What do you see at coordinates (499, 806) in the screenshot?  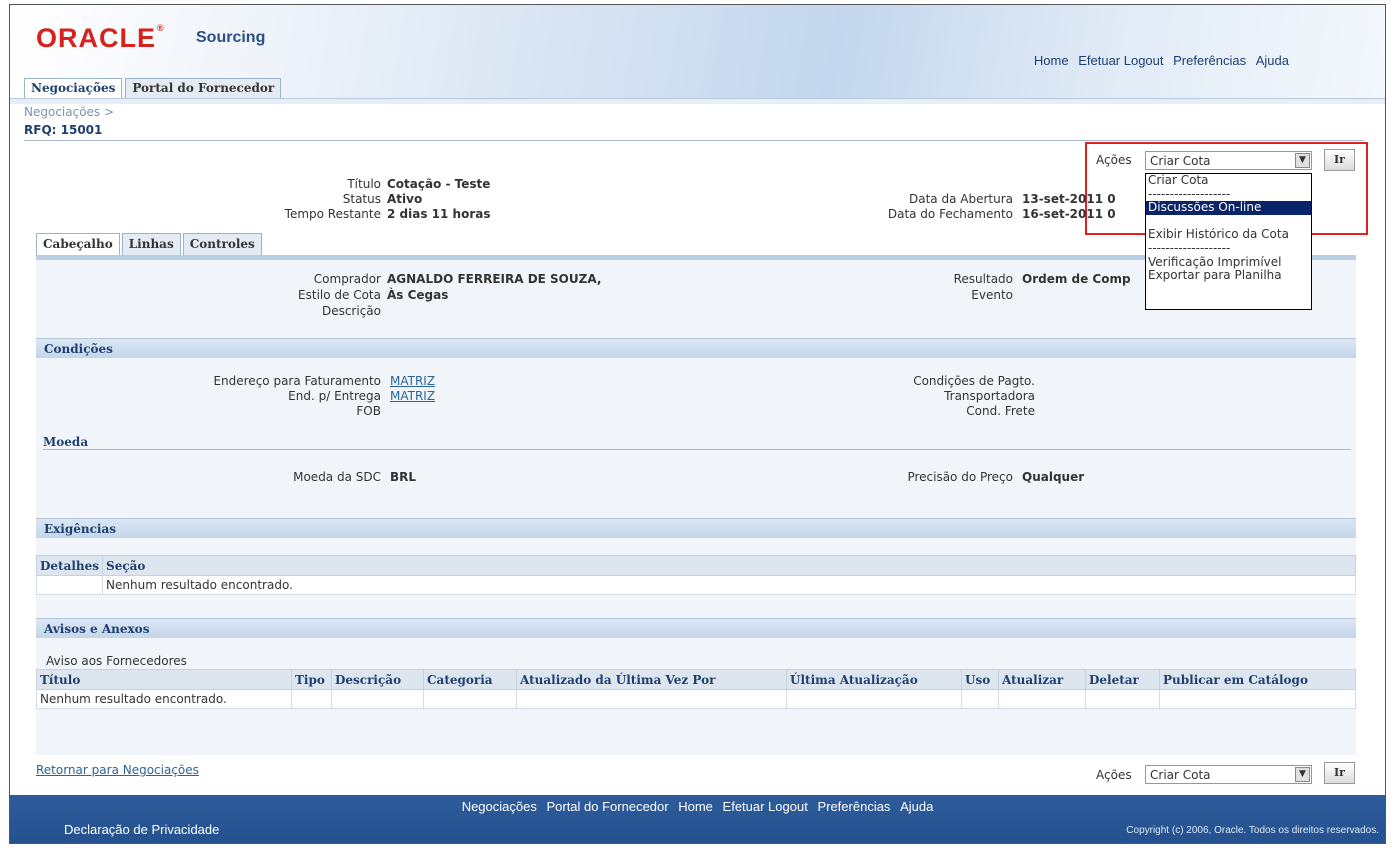 I see `footer-link-negociacoes: Negociações` at bounding box center [499, 806].